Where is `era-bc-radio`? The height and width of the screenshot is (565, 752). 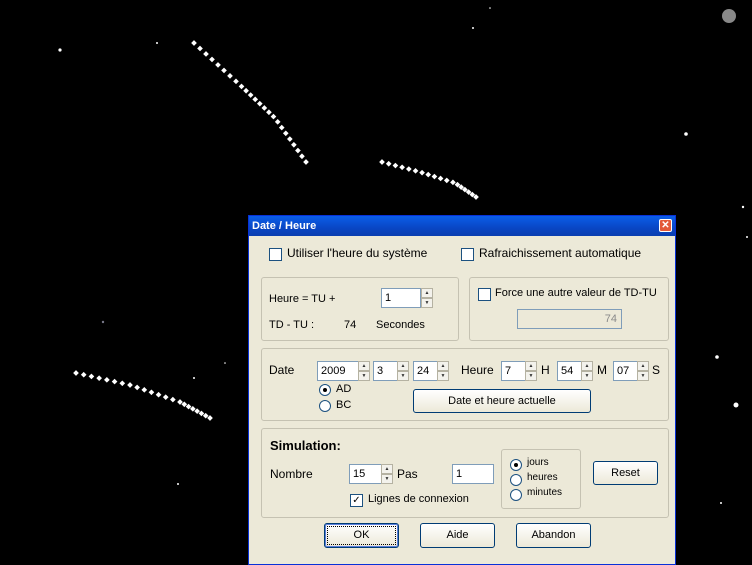 era-bc-radio is located at coordinates (325, 406).